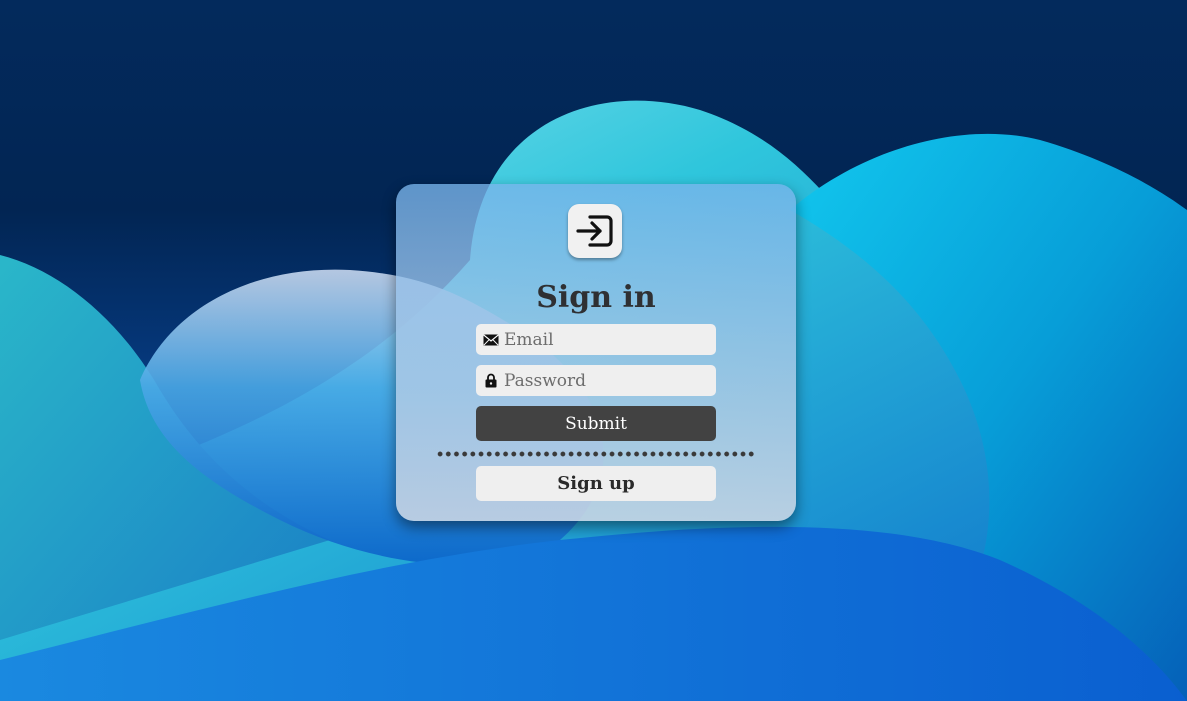  I want to click on password-input, so click(604, 380).